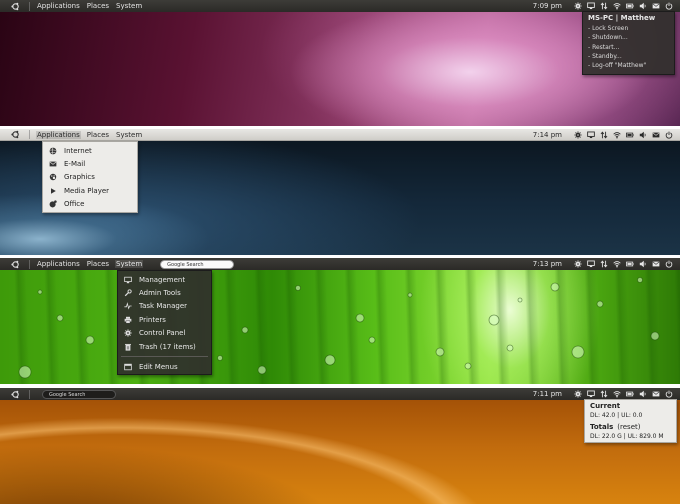 This screenshot has height=504, width=680. What do you see at coordinates (128, 279) in the screenshot?
I see `management-icon` at bounding box center [128, 279].